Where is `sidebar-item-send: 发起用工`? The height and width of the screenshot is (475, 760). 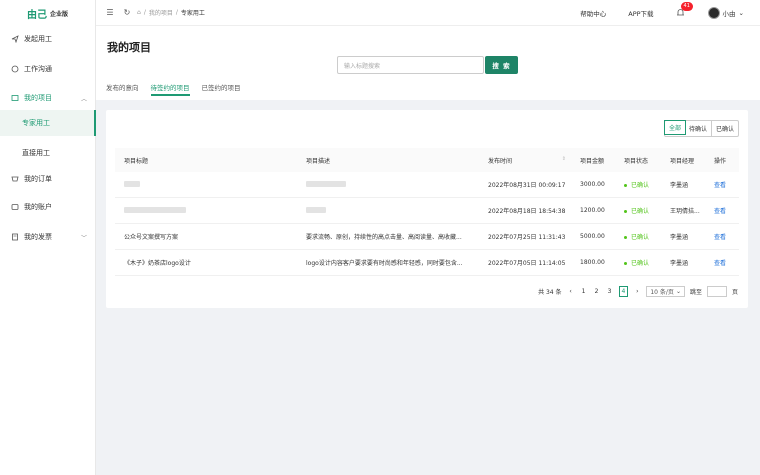
sidebar-item-send: 发起用工 is located at coordinates (48, 39).